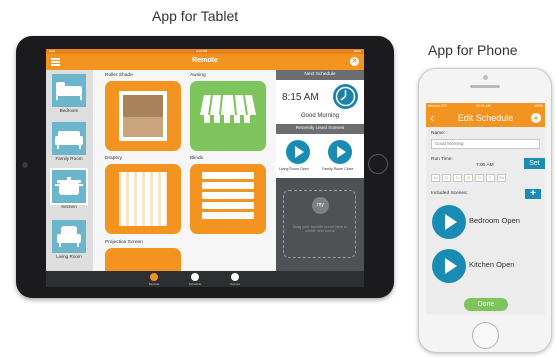 This screenshot has height=359, width=556. I want to click on armchair-icon, so click(69, 236).